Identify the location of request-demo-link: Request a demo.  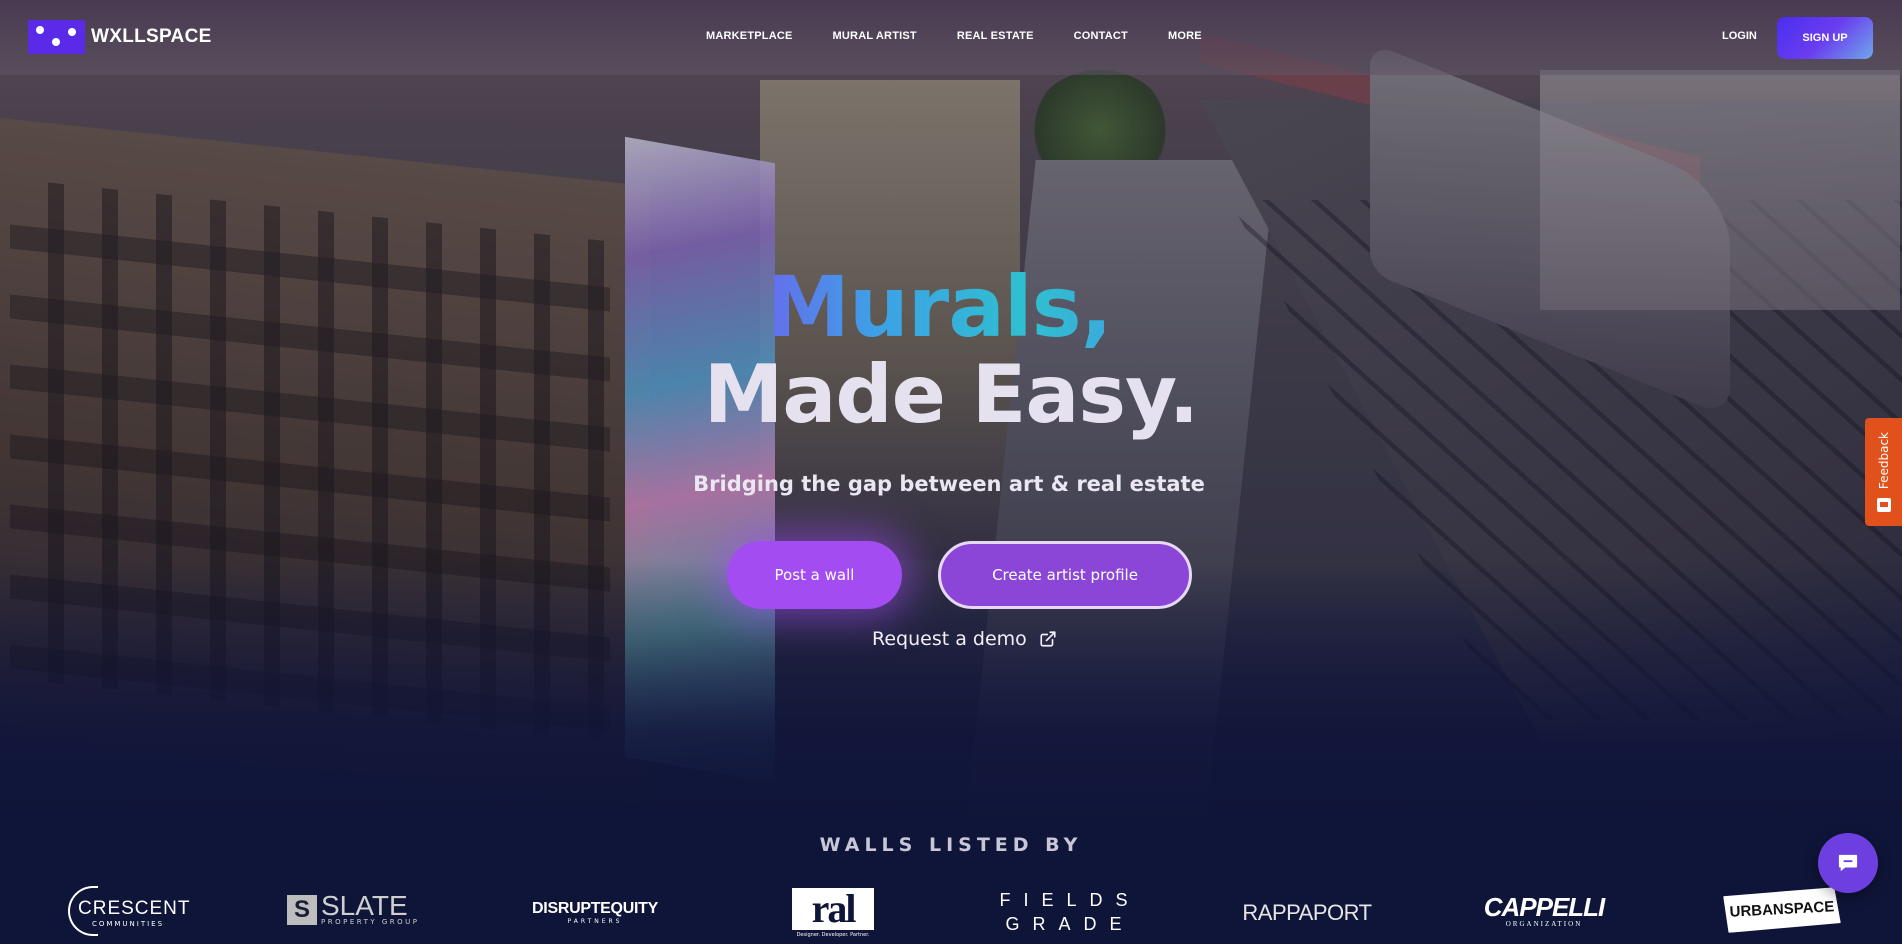
(964, 639).